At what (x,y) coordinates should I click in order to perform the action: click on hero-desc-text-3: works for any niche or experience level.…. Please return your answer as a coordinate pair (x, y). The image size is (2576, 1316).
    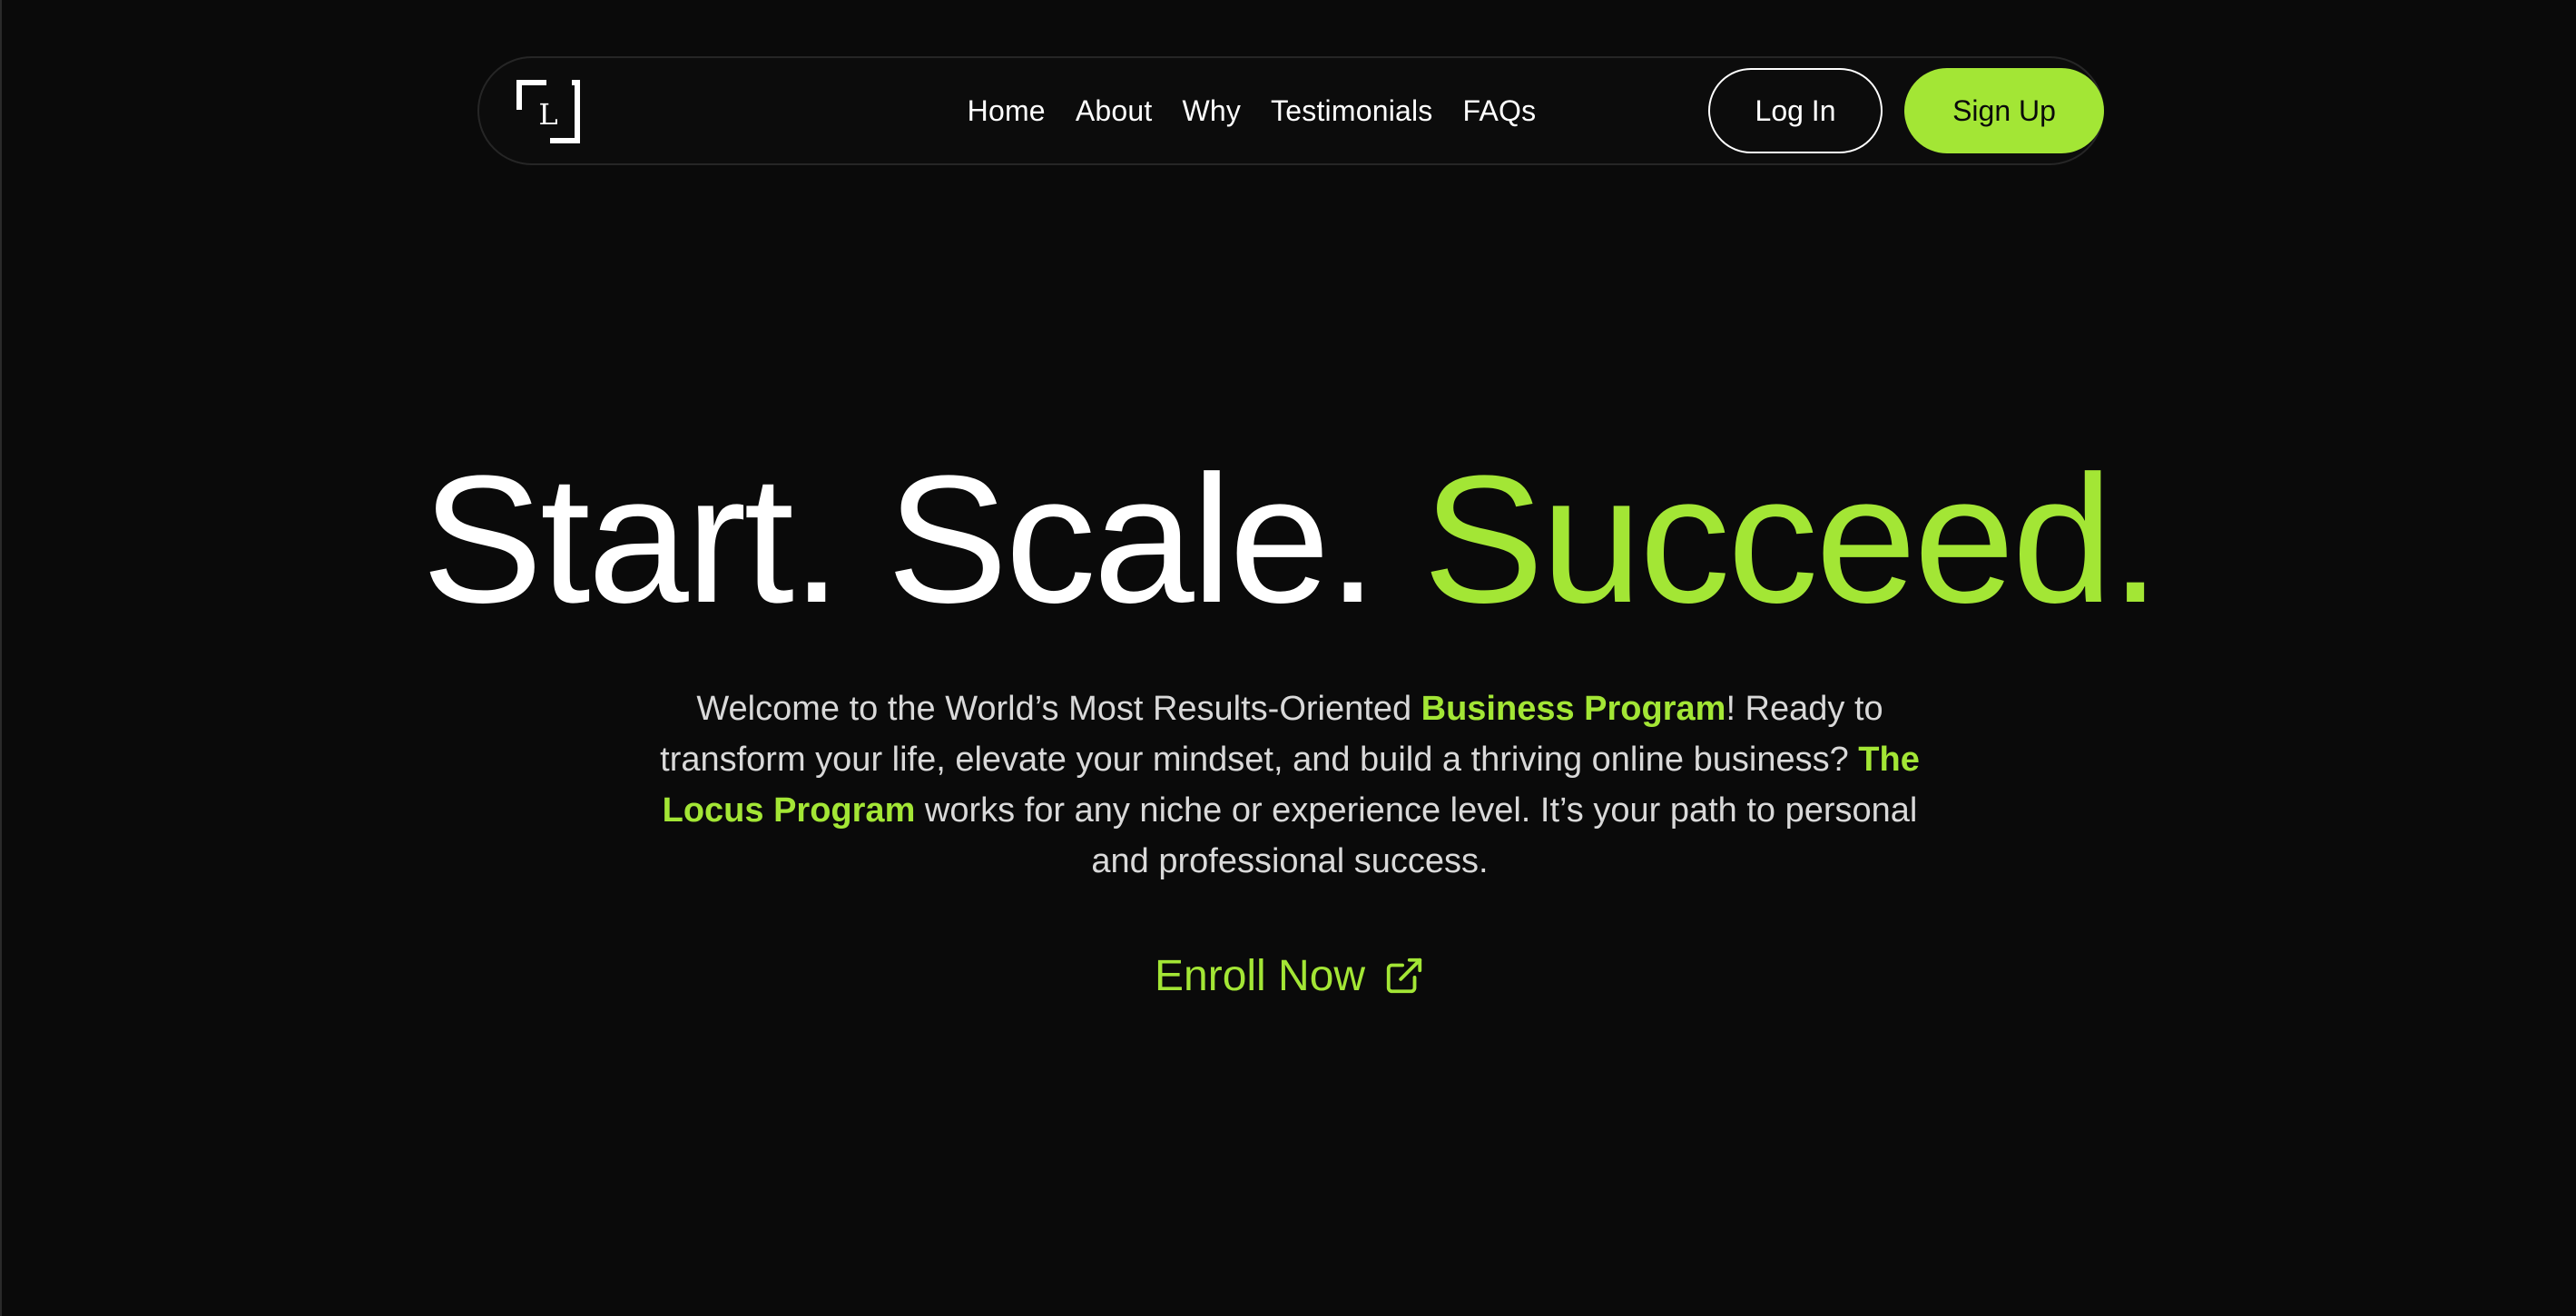
    Looking at the image, I should click on (1416, 835).